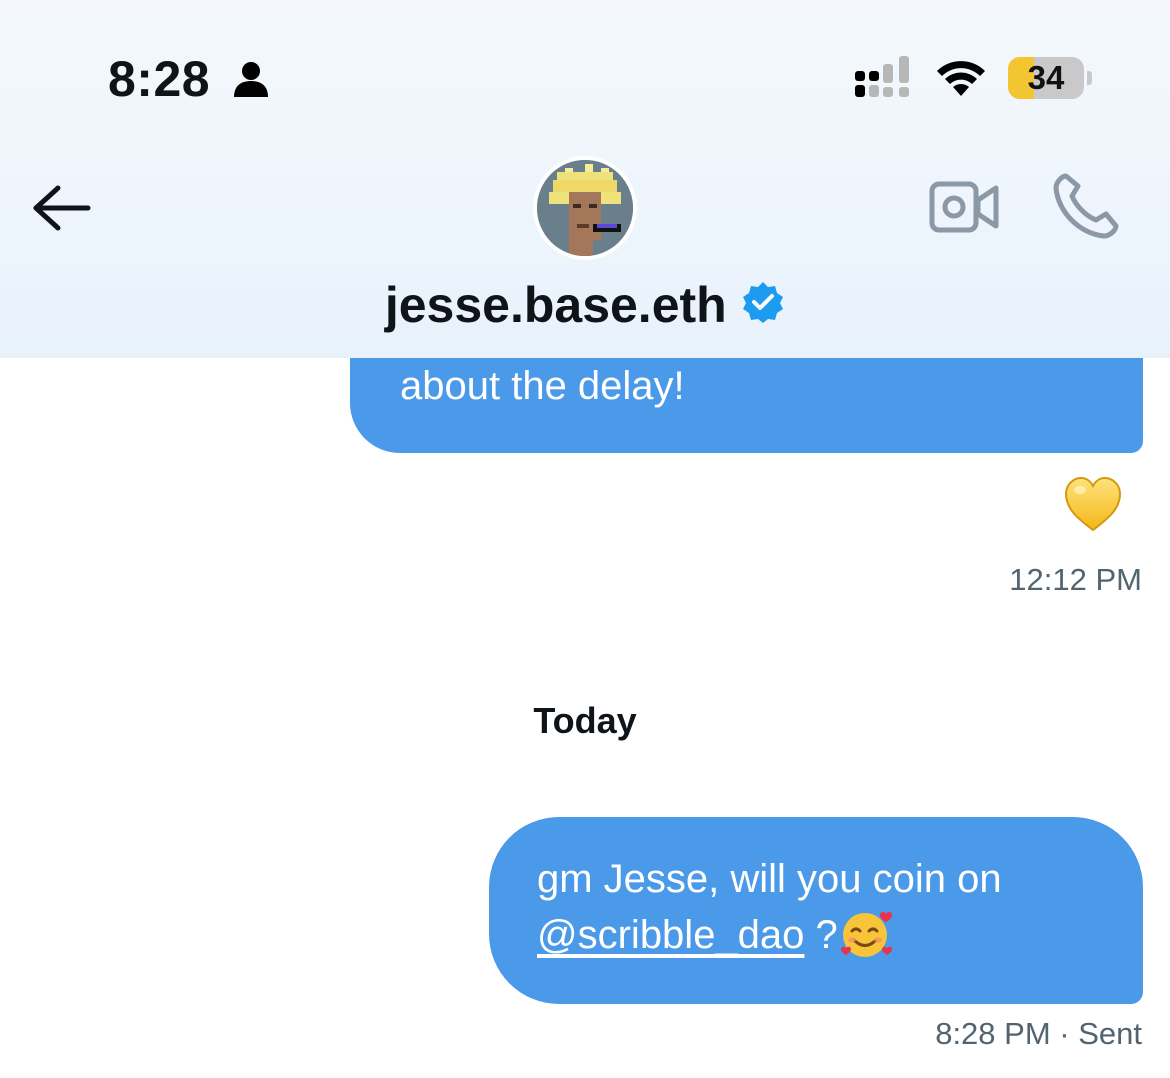 This screenshot has height=1078, width=1170. Describe the element at coordinates (1100, 1033) in the screenshot. I see `message-status: · Sent` at that location.